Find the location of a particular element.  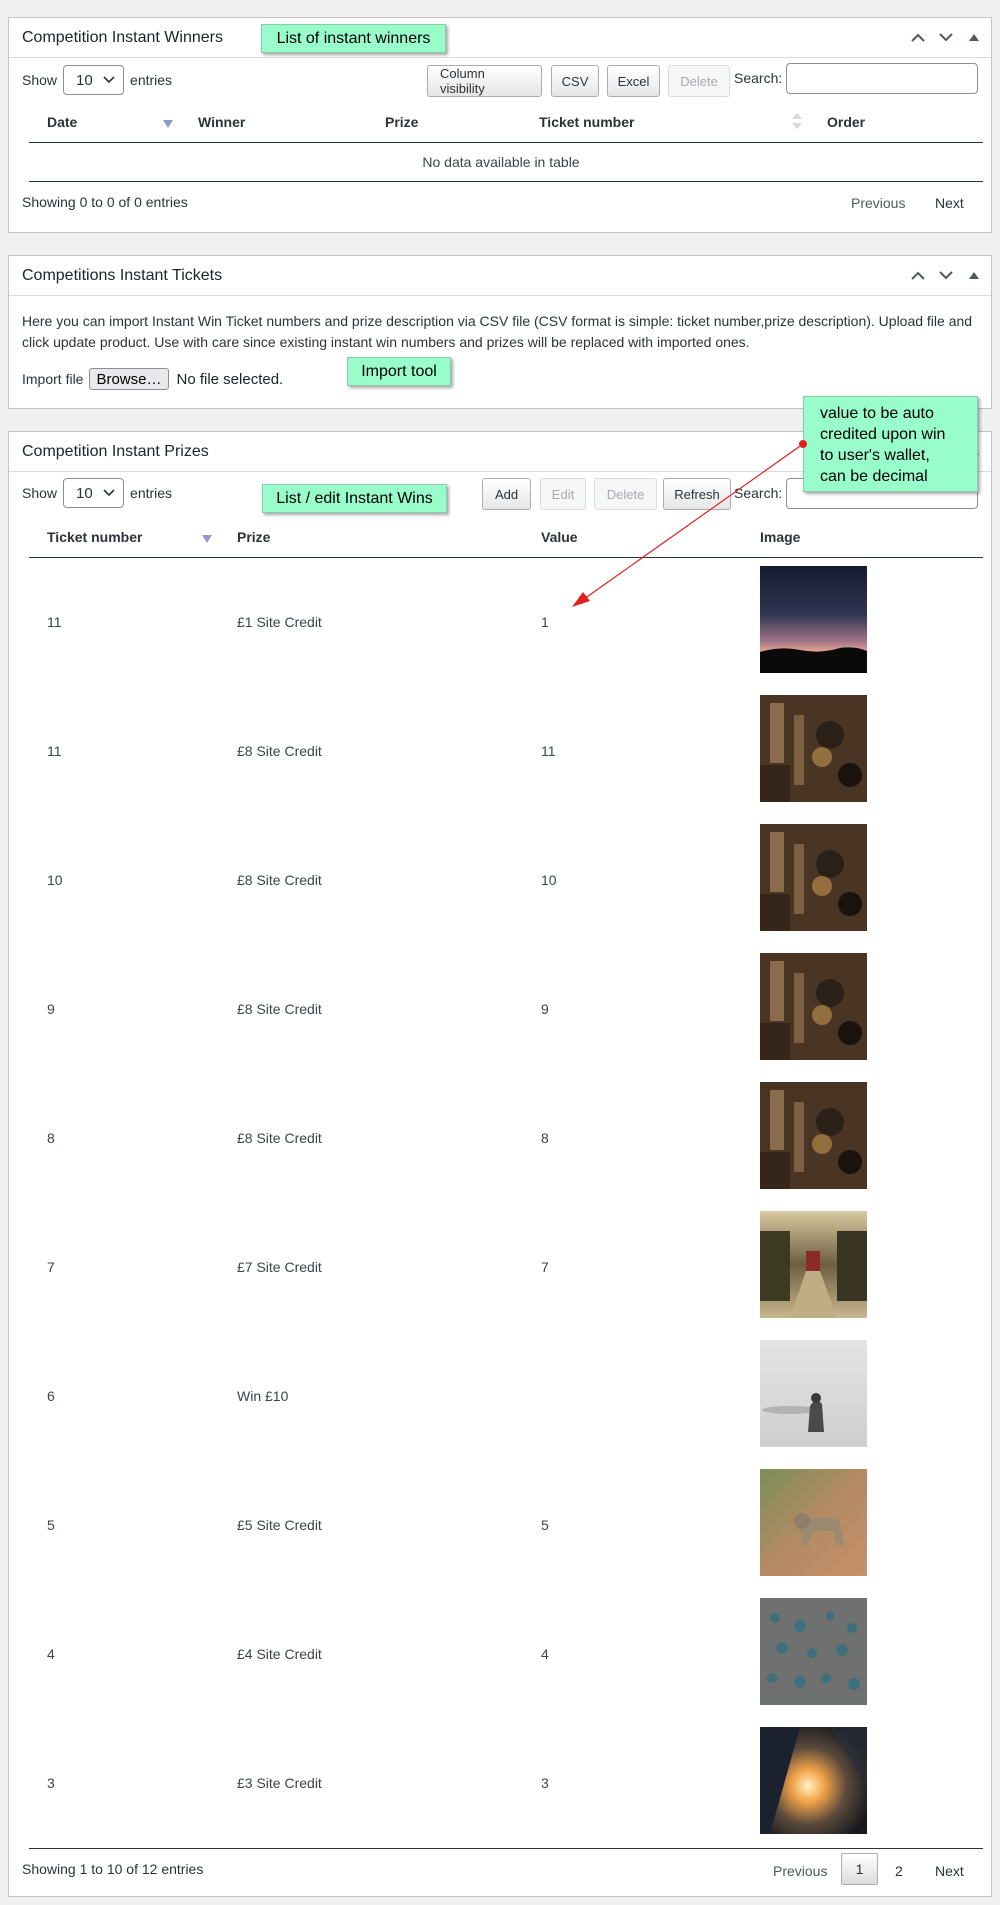

foggy-figure-photo is located at coordinates (813, 1393).